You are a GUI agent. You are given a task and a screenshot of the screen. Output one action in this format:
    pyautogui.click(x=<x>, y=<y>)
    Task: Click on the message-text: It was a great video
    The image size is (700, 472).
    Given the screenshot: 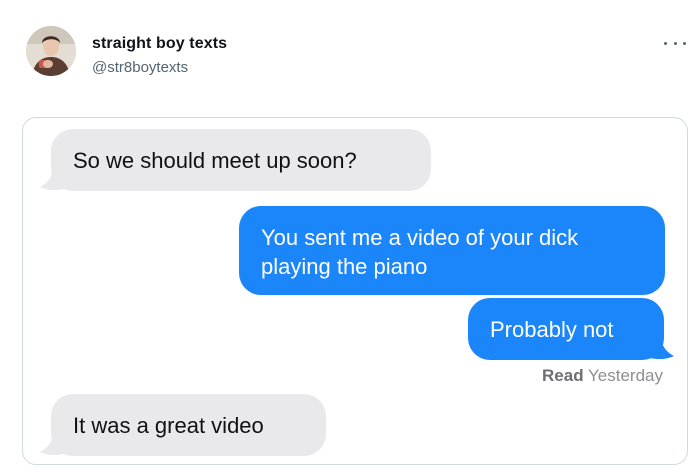 What is the action you would take?
    pyautogui.click(x=168, y=425)
    